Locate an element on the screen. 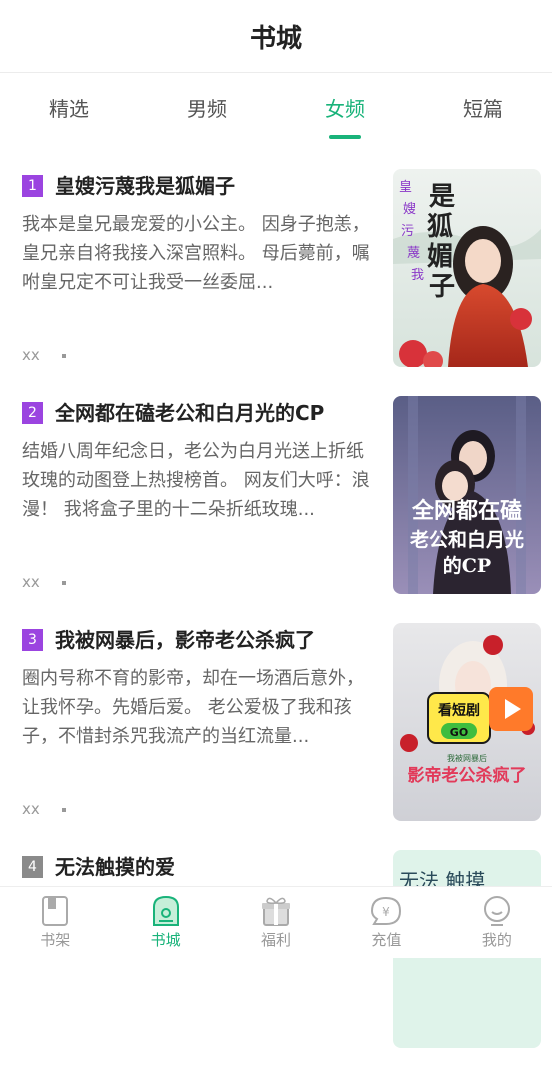  cover-side-title: 皇 is located at coordinates (405, 187).